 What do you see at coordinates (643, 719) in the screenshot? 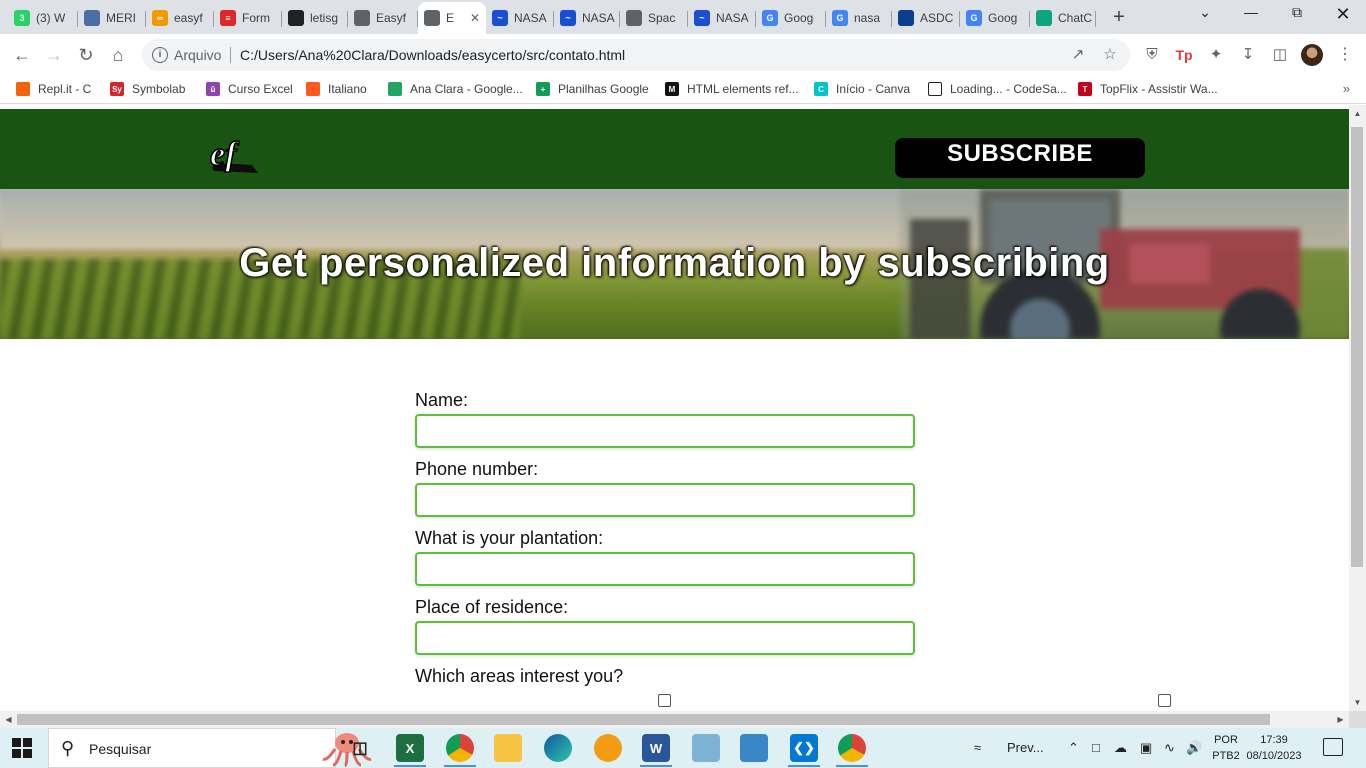
I see `horizontal-scroll-thumb` at bounding box center [643, 719].